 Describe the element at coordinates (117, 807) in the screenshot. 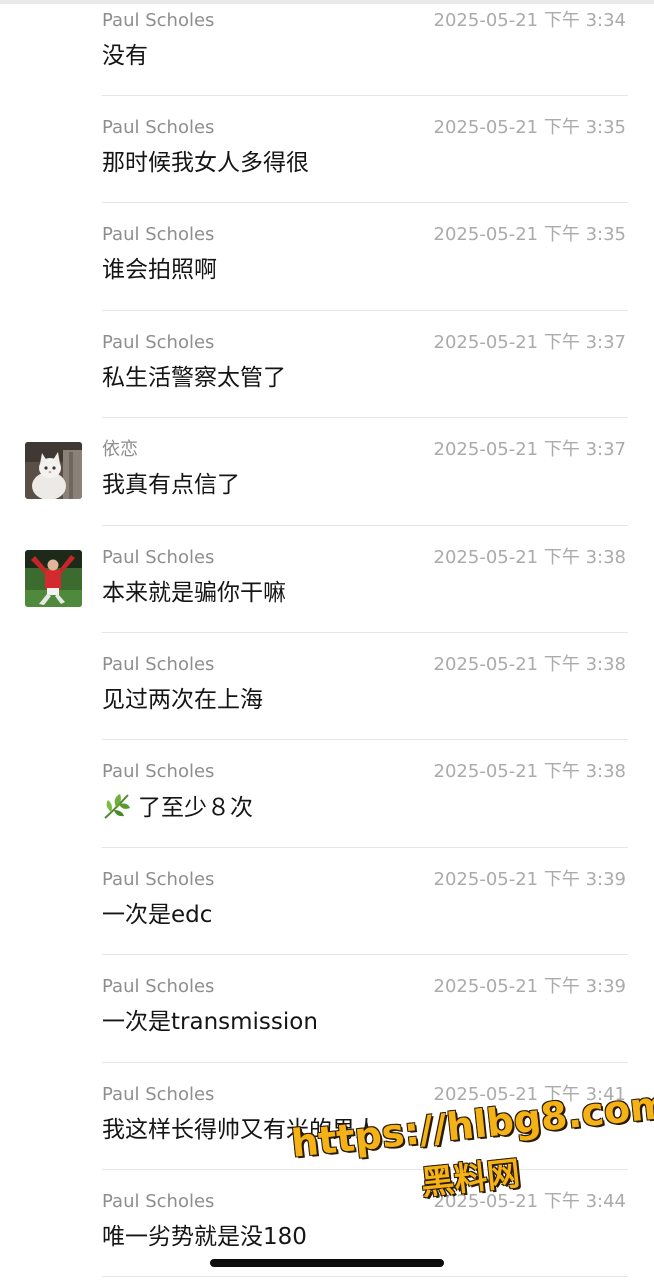

I see `herb-icon` at that location.